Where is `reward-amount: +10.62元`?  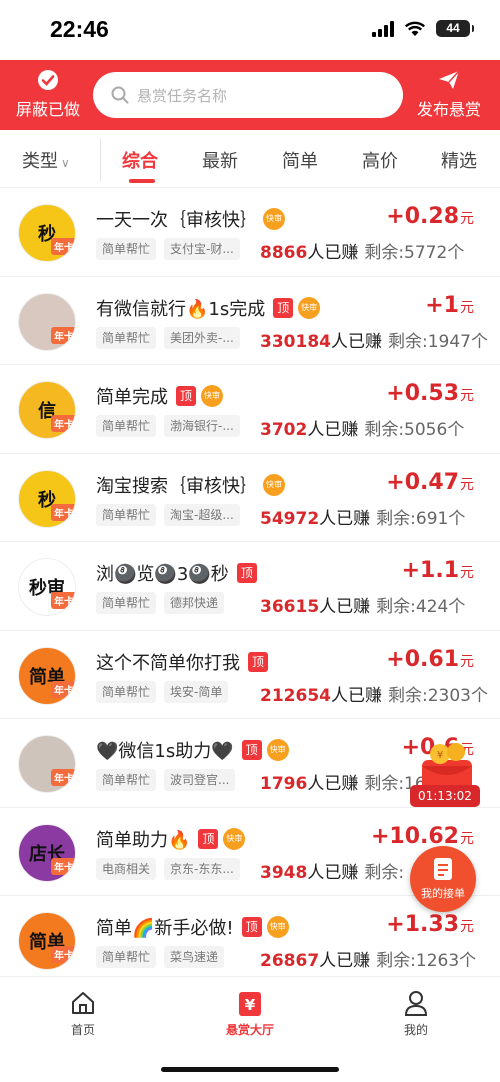
reward-amount: +10.62元 is located at coordinates (422, 836).